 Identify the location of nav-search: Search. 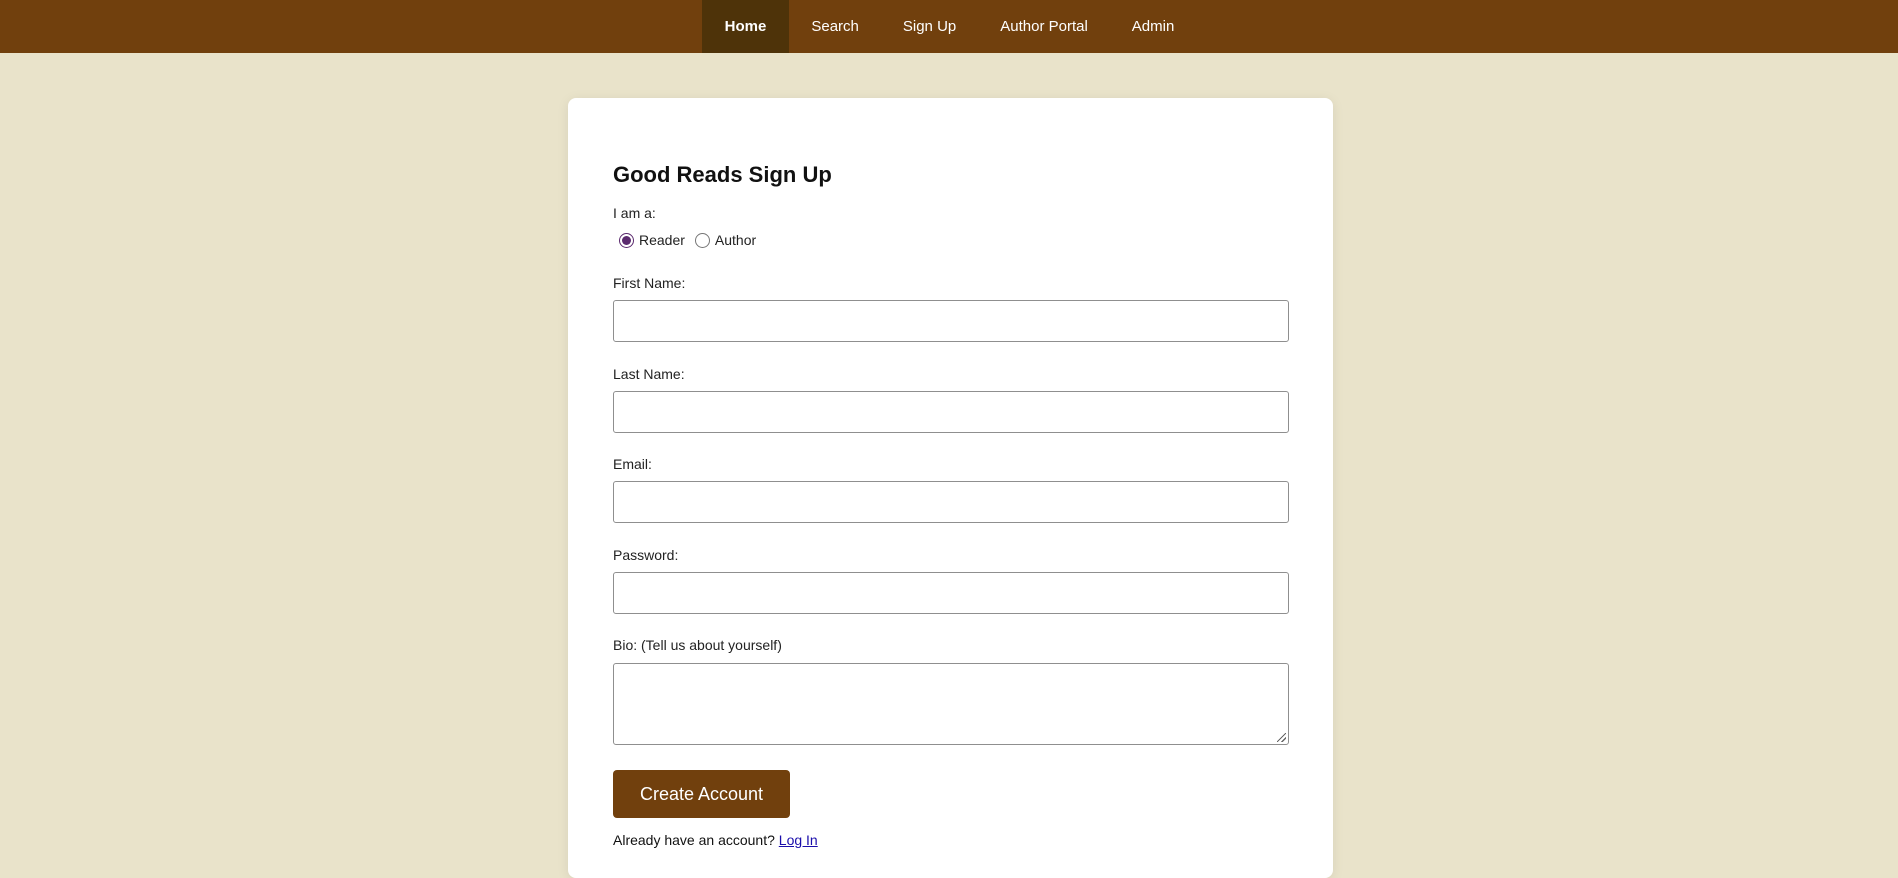
(835, 26).